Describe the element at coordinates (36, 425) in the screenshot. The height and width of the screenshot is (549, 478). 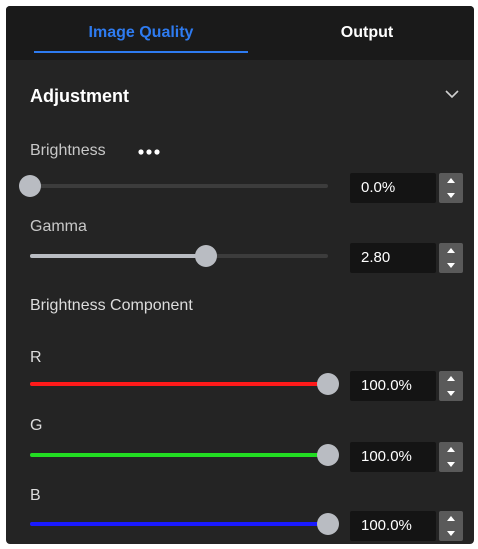
I see `channel-g-label: G` at that location.